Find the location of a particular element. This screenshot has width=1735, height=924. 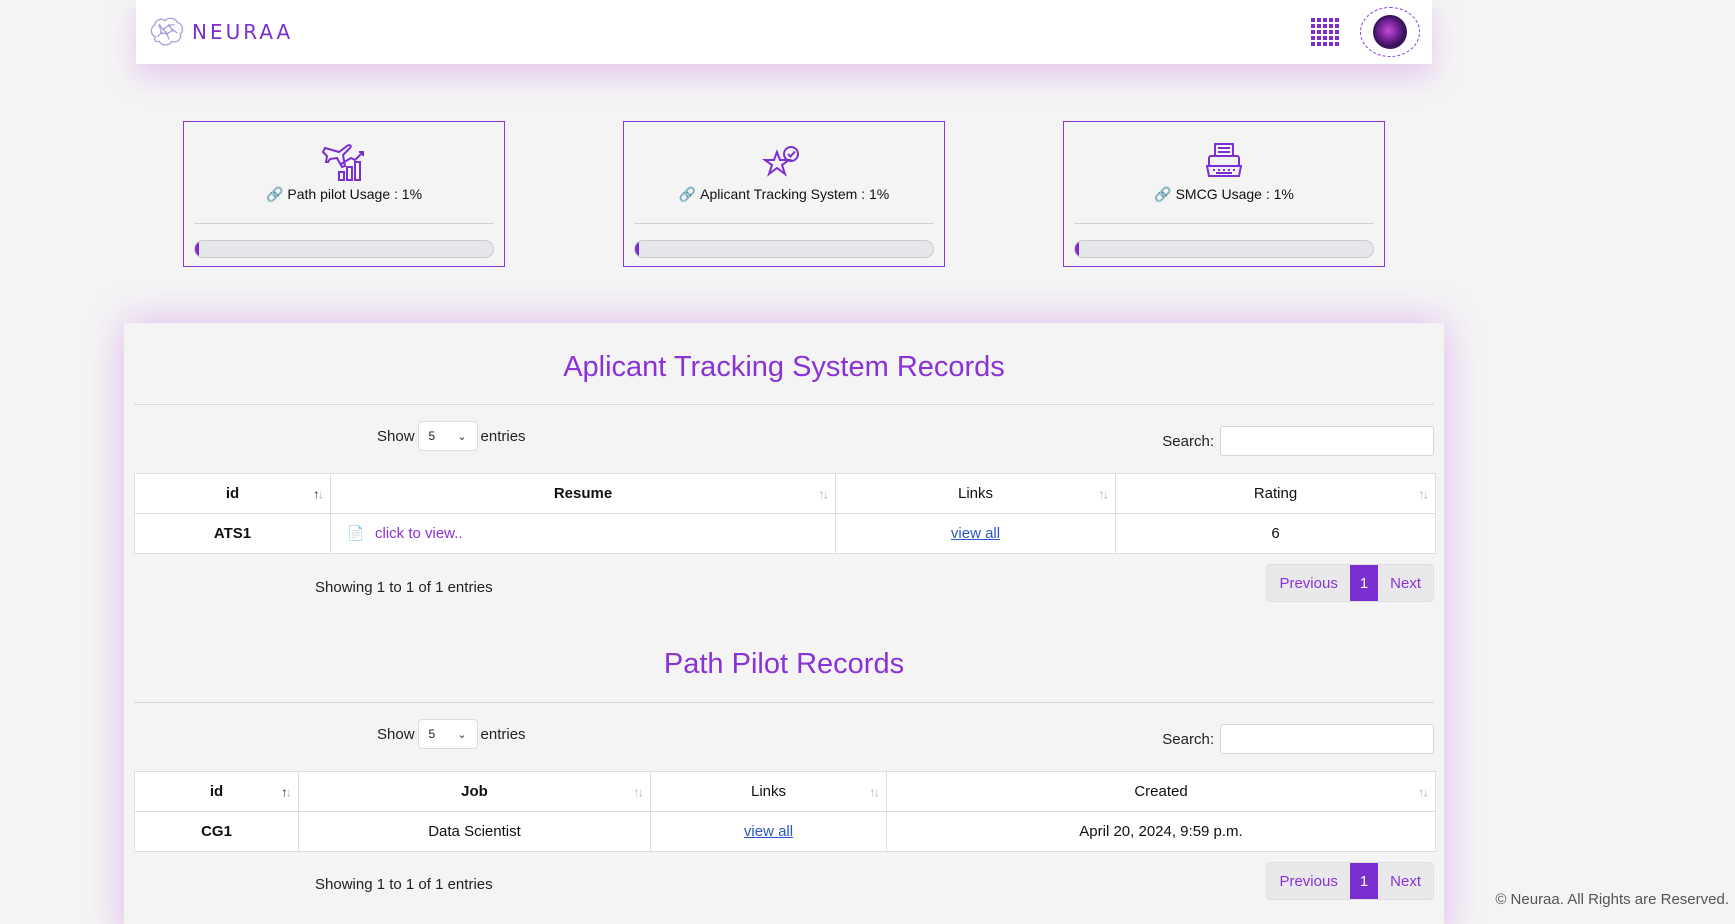

top-header: NEURAA is located at coordinates (784, 32).